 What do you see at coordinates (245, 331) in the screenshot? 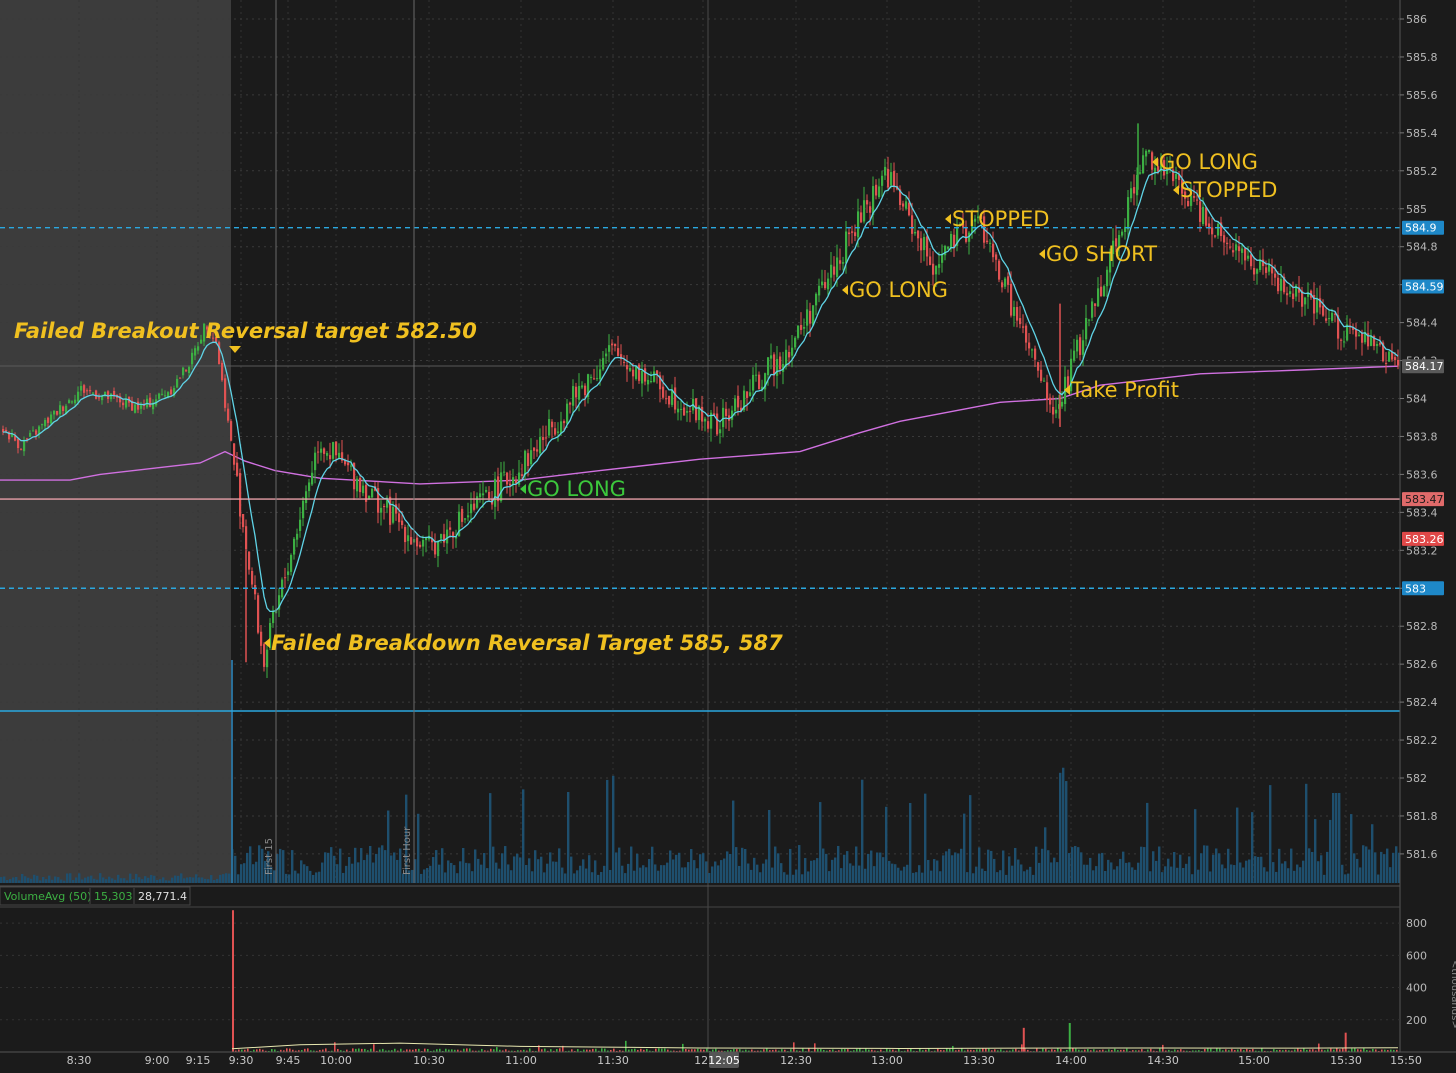
I see `annotation-label: Failed Breakout Reversal target 582.50` at bounding box center [245, 331].